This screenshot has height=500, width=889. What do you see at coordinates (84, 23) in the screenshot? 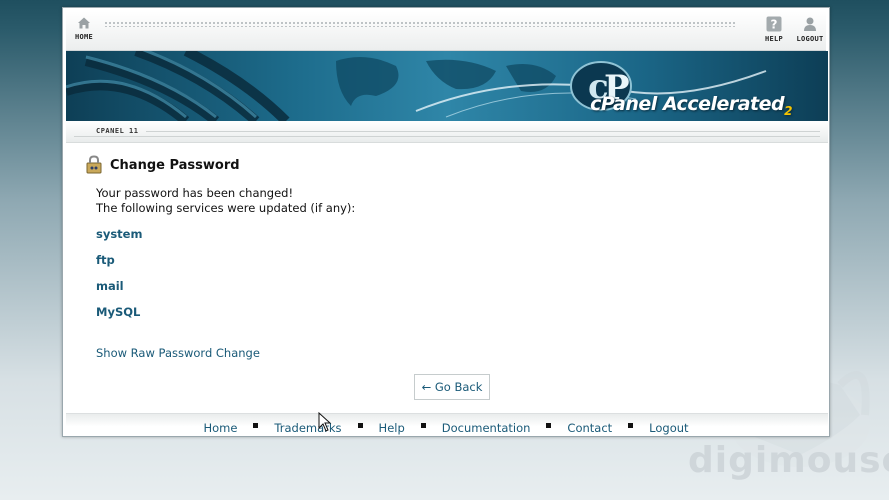
I see `home-icon` at bounding box center [84, 23].